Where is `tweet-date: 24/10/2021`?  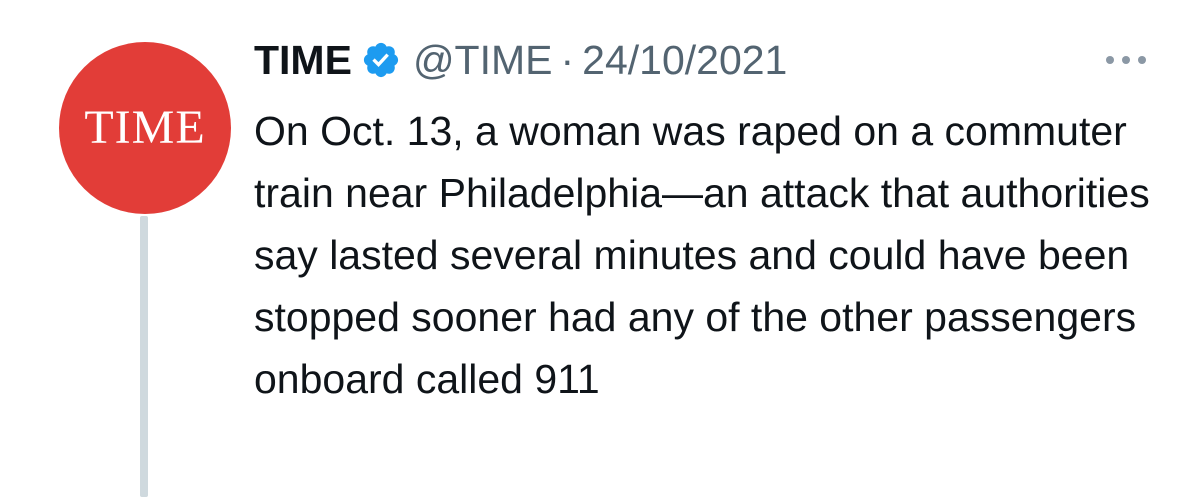 tweet-date: 24/10/2021 is located at coordinates (684, 60).